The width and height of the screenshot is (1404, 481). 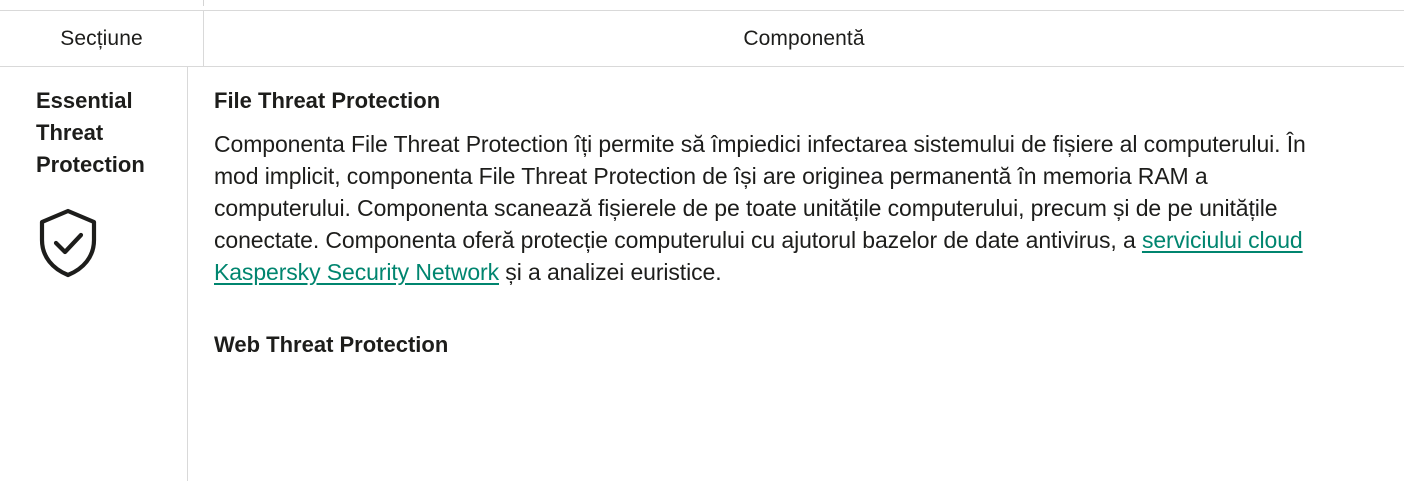 I want to click on header-section: Secțiune, so click(x=102, y=38).